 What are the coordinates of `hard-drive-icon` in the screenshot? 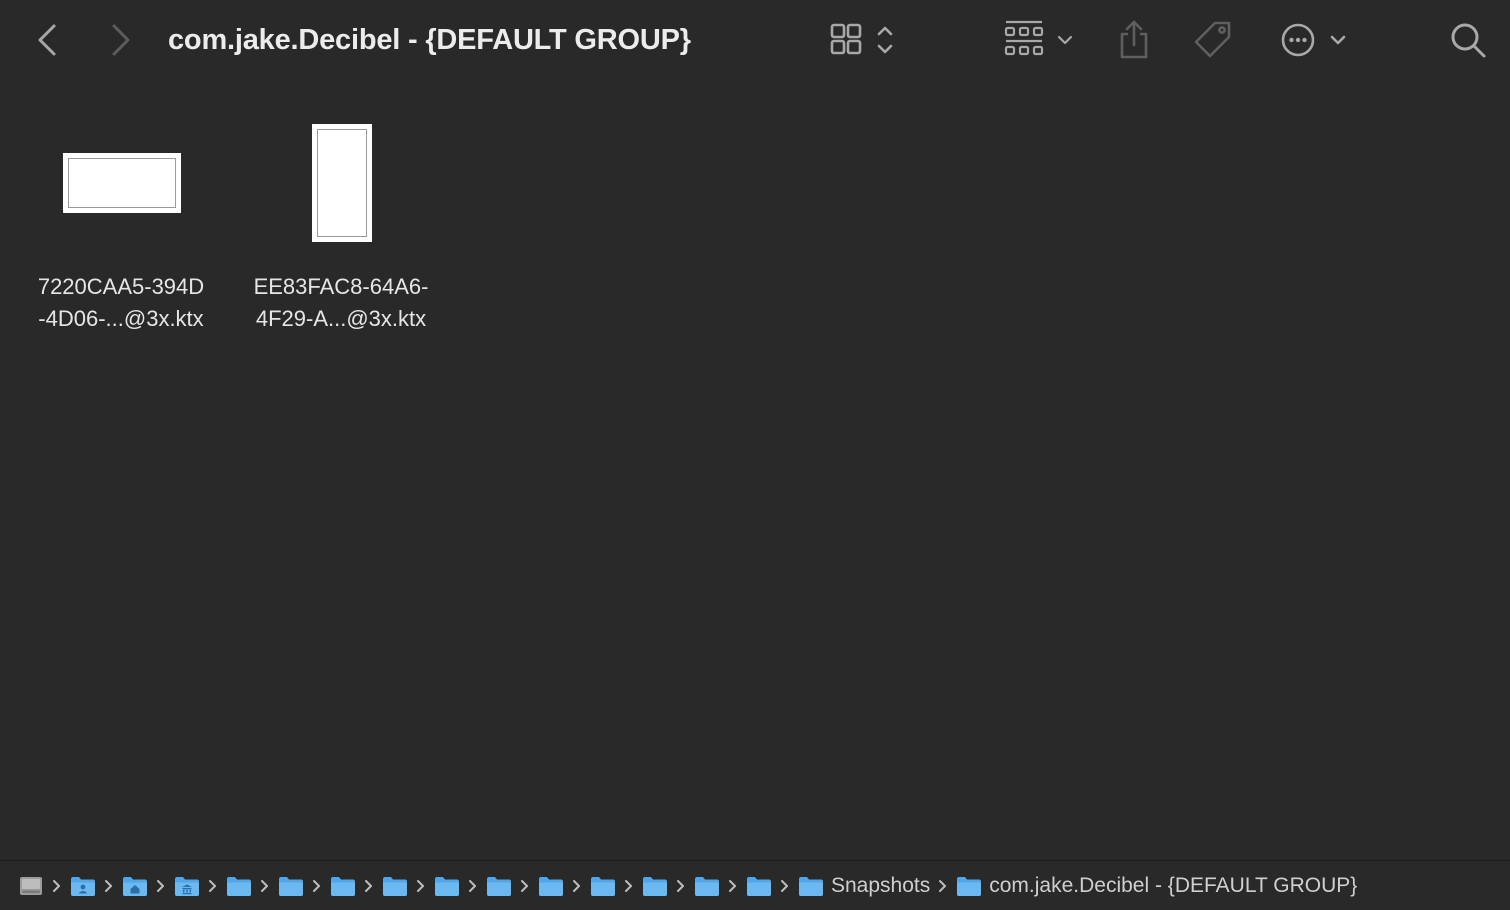 It's located at (31, 886).